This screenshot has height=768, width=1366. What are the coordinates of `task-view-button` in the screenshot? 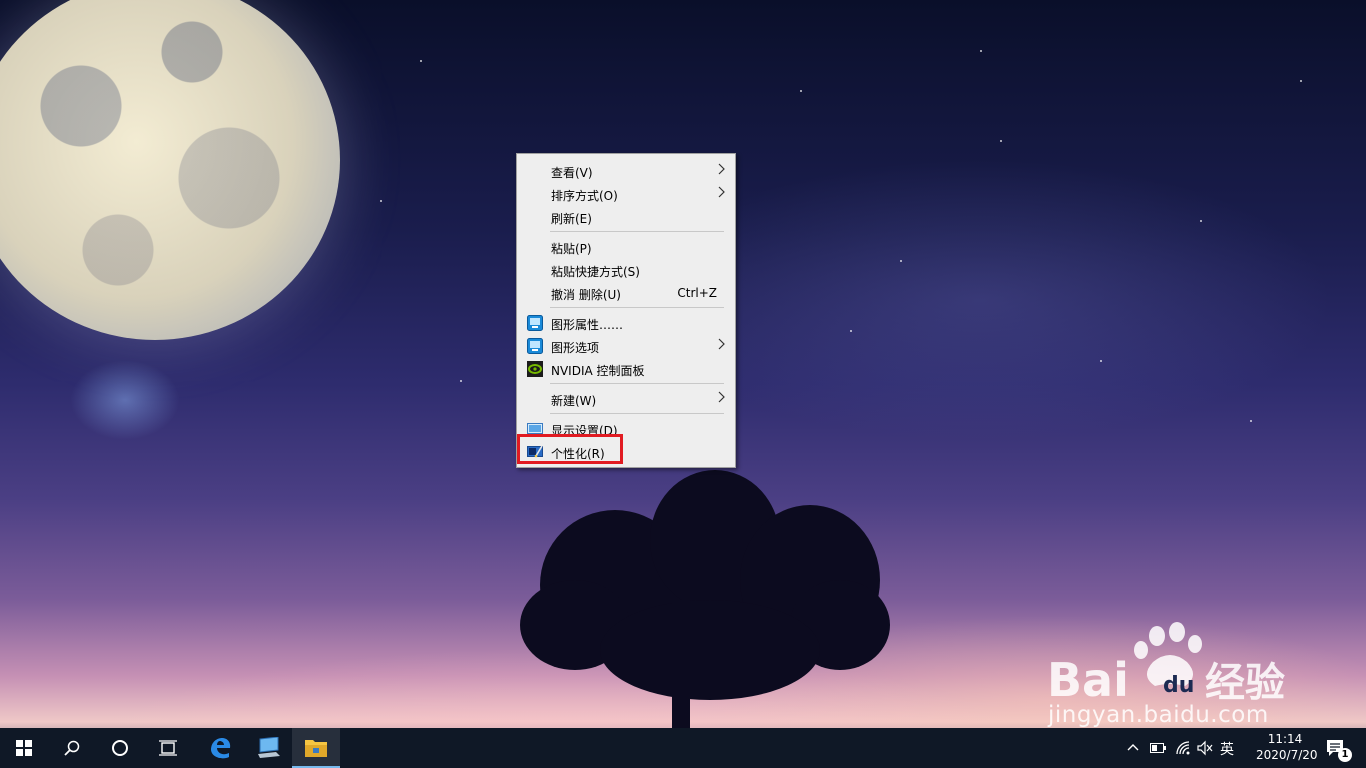 It's located at (168, 748).